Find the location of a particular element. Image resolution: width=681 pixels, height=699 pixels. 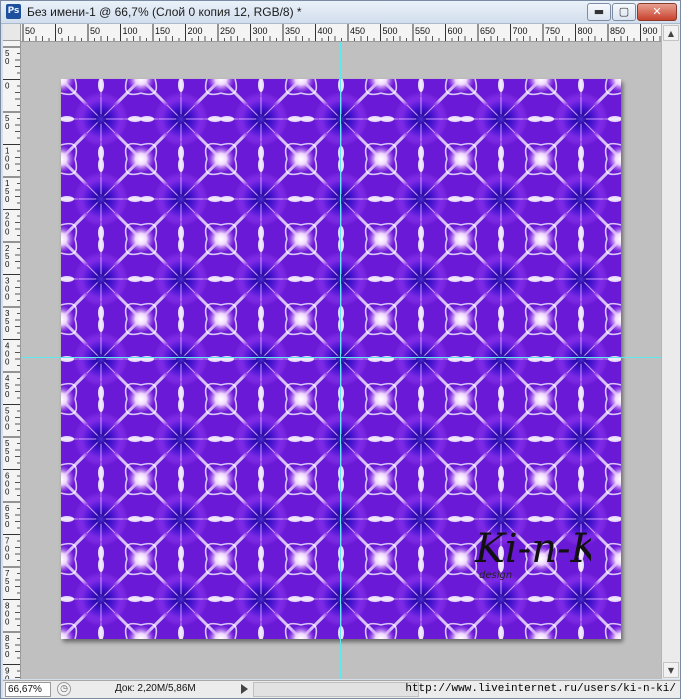

ruler-origin-corner is located at coordinates (12, 32).